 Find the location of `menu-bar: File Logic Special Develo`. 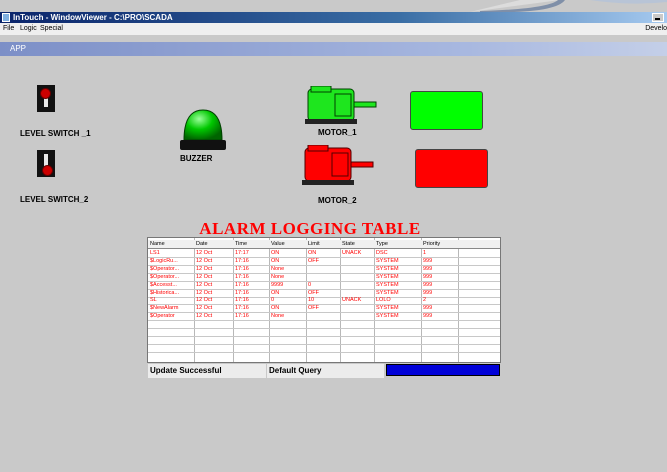

menu-bar: File Logic Special Develo is located at coordinates (333, 29).